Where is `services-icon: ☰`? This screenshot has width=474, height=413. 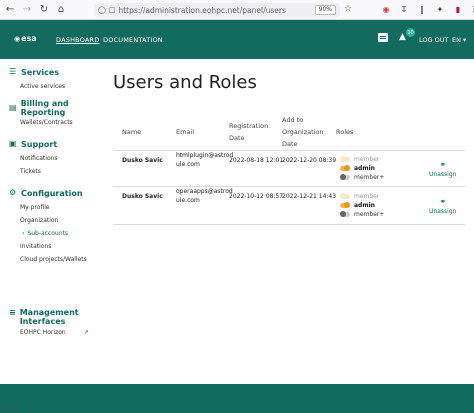
services-icon: ☰ is located at coordinates (13, 71).